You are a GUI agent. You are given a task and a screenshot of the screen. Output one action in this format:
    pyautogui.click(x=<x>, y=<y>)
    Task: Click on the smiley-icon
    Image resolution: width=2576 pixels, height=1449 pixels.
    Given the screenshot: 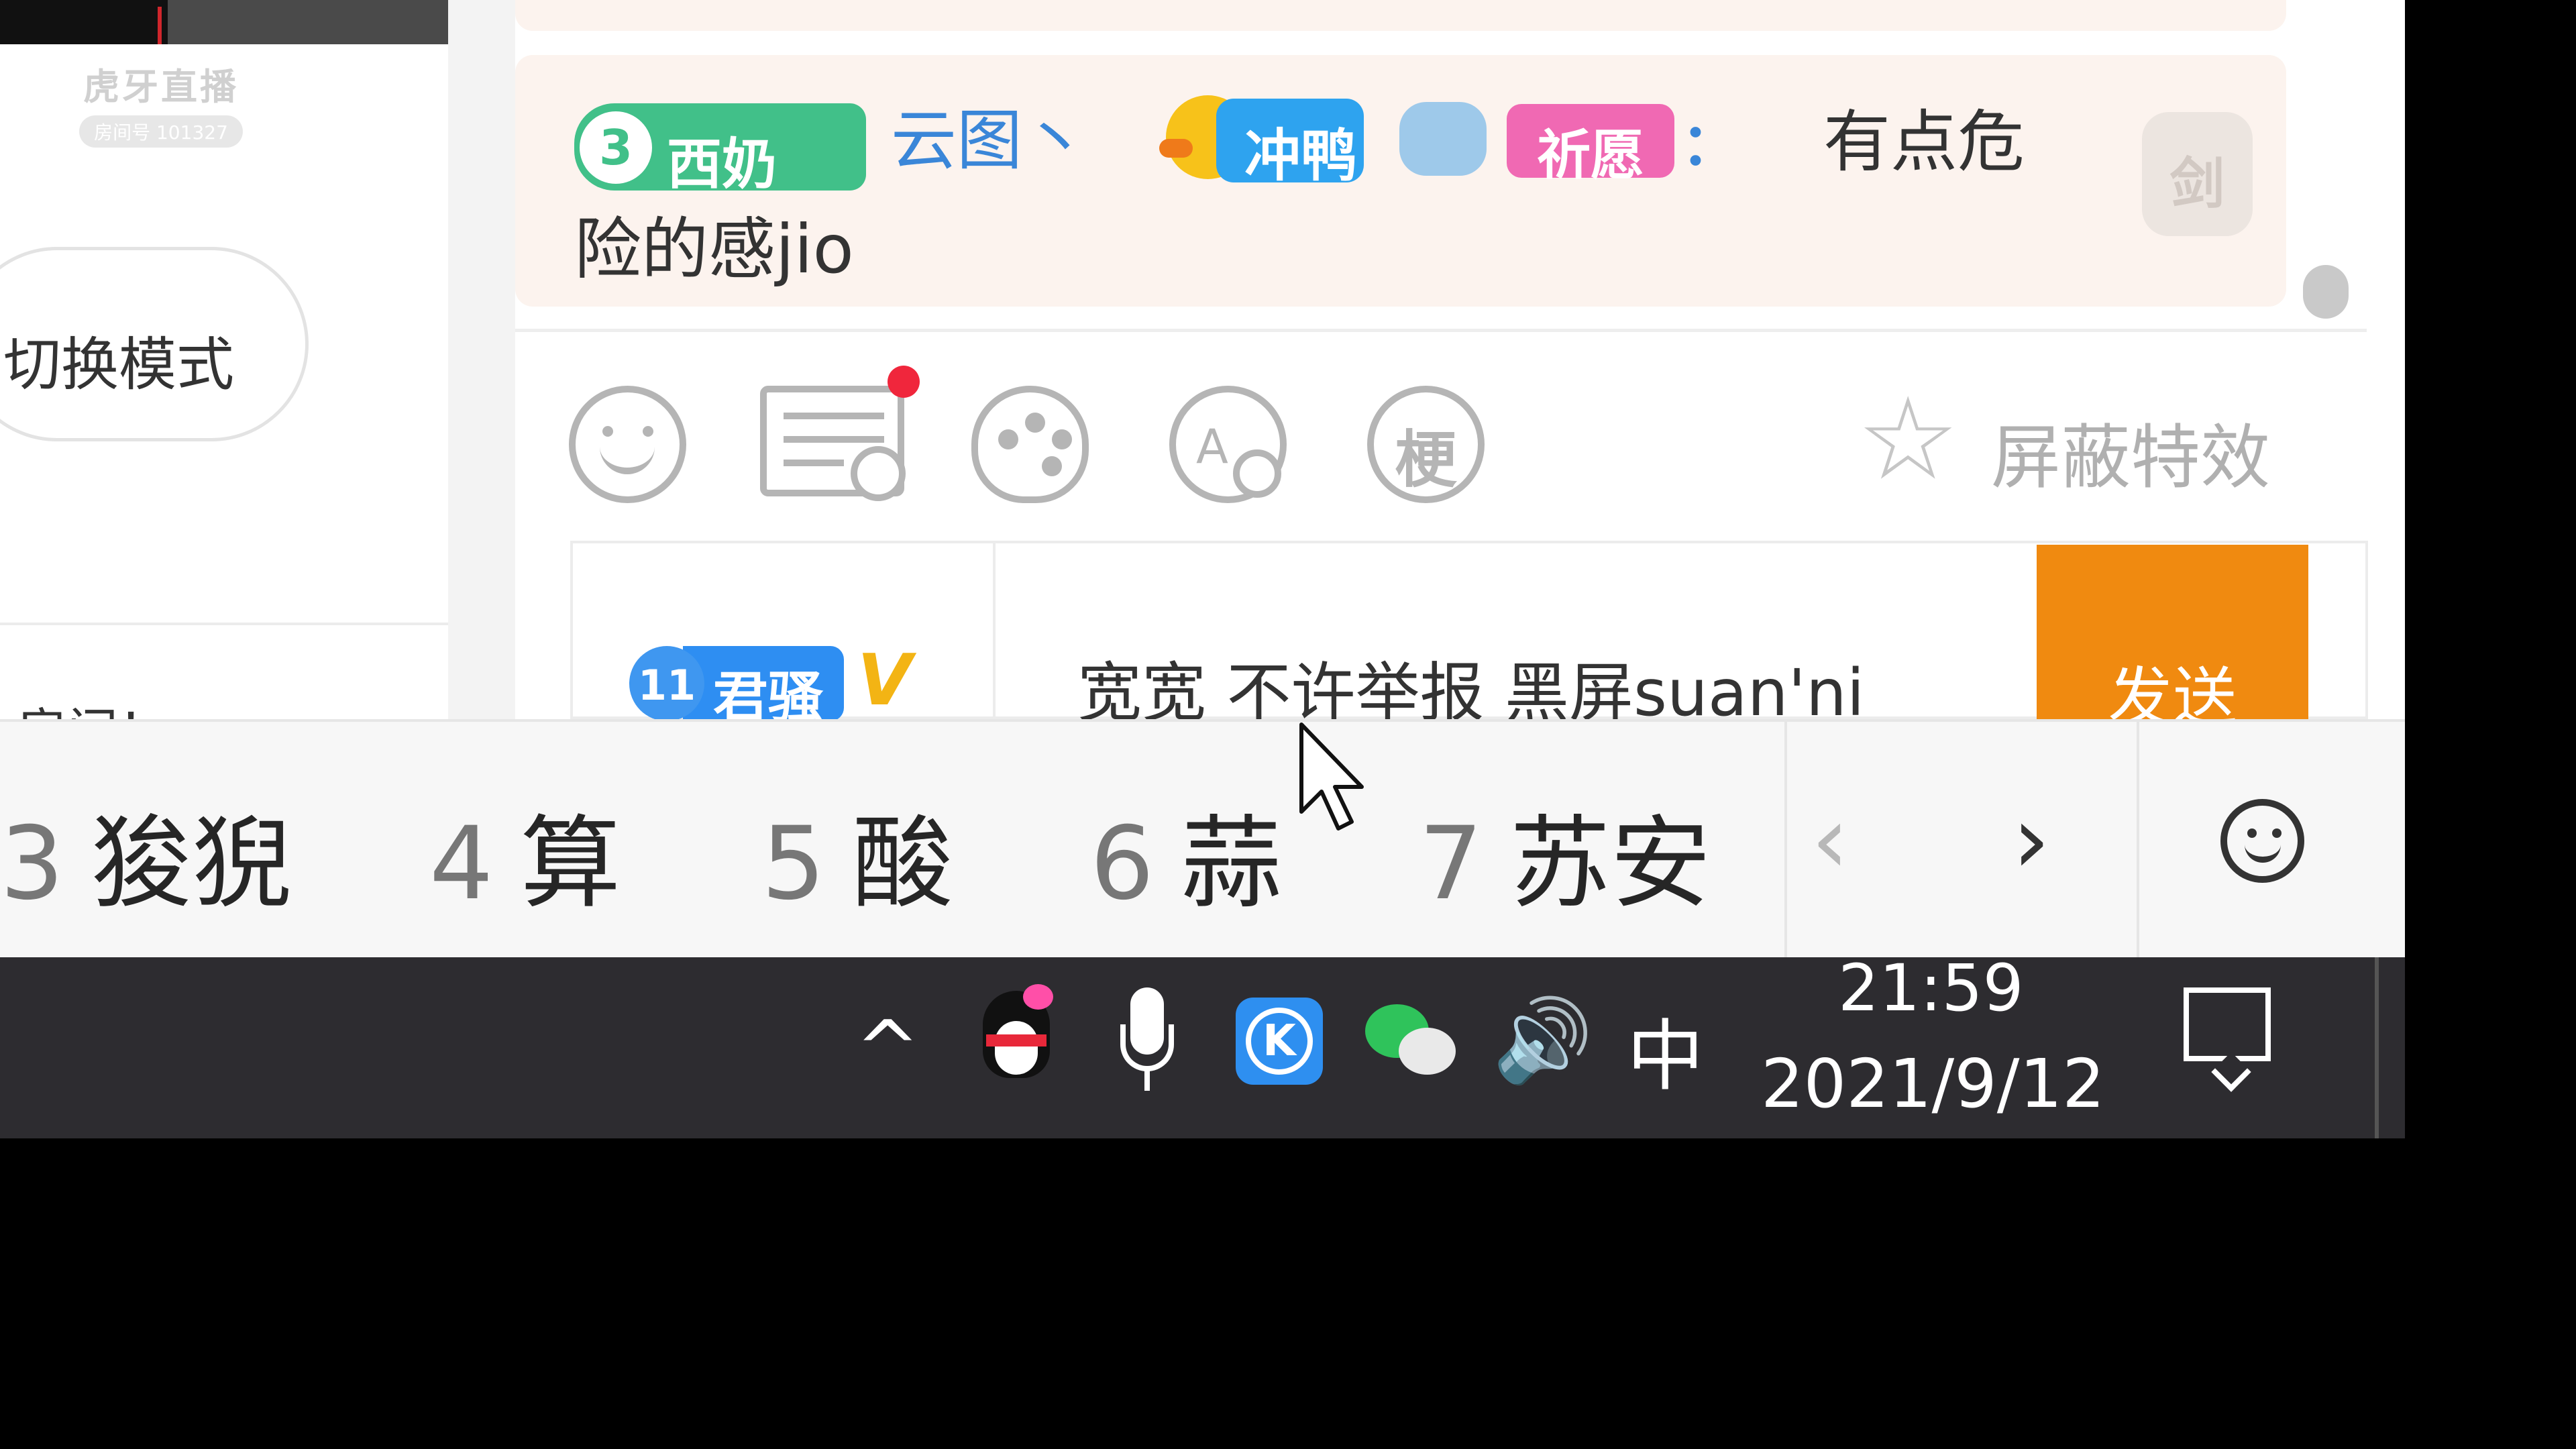 What is the action you would take?
    pyautogui.click(x=2262, y=841)
    